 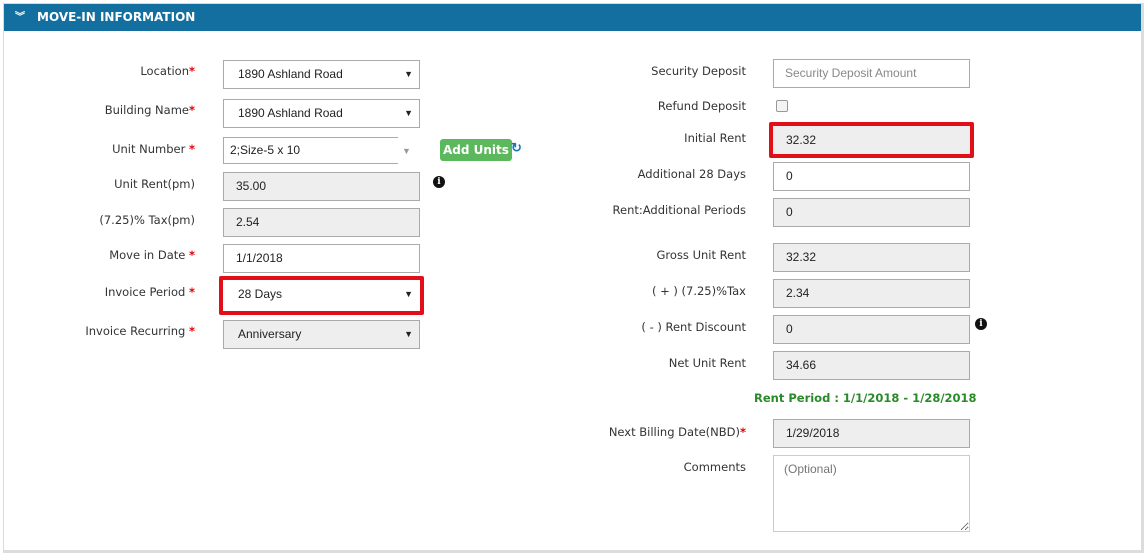 What do you see at coordinates (265, 150) in the screenshot?
I see `unit-number-value: 2;Size-5 x 10` at bounding box center [265, 150].